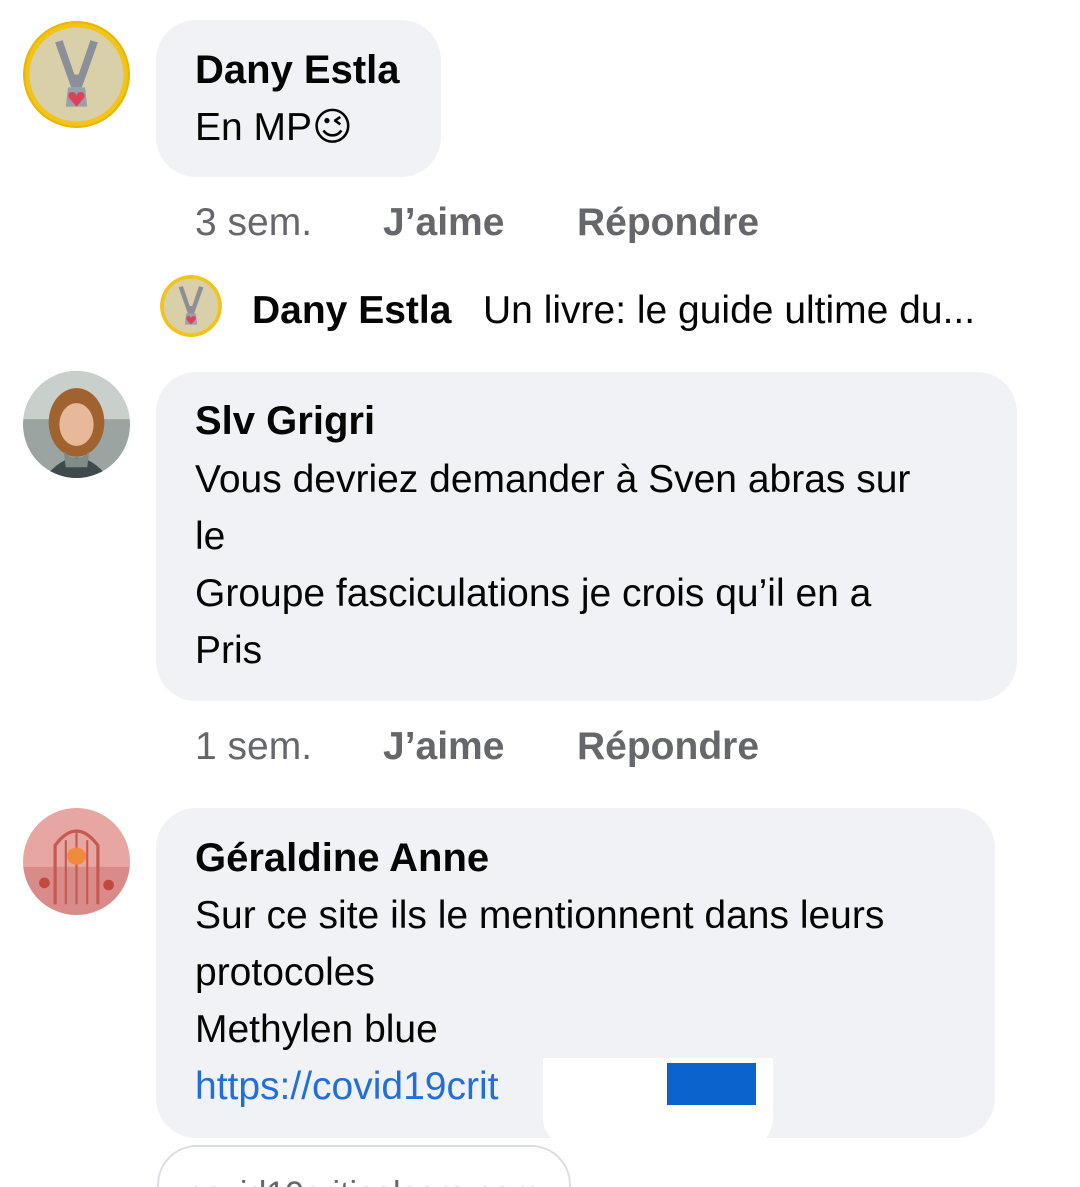 This screenshot has height=1187, width=1080. Describe the element at coordinates (364, 1166) in the screenshot. I see `link-preview-card: covid19criticalcare.com` at that location.